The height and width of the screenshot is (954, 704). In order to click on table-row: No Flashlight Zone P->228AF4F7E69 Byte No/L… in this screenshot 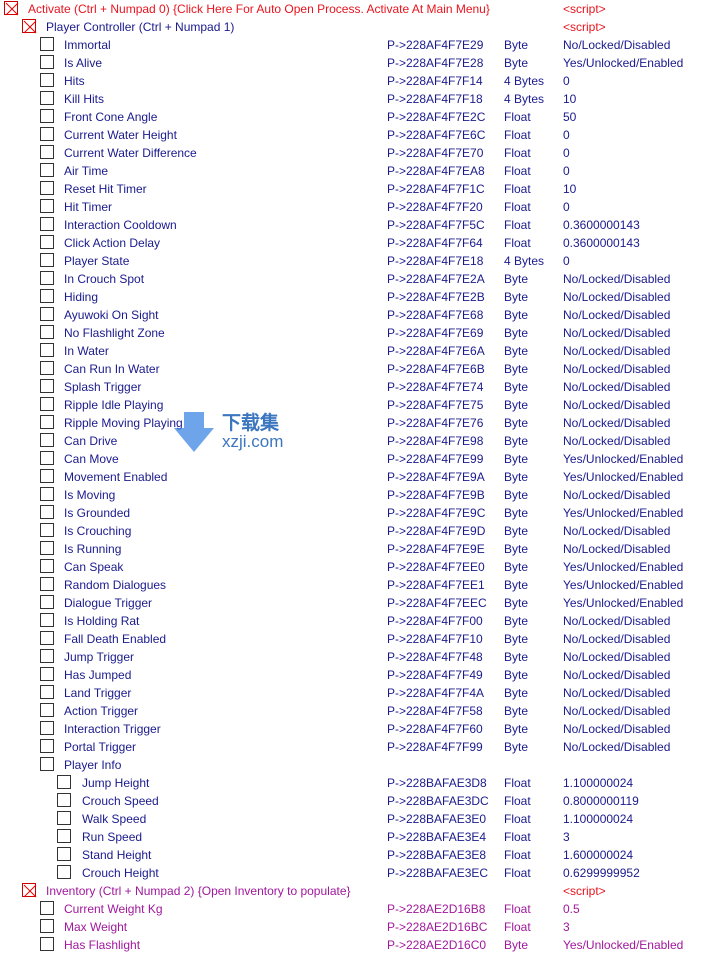, I will do `click(352, 333)`.